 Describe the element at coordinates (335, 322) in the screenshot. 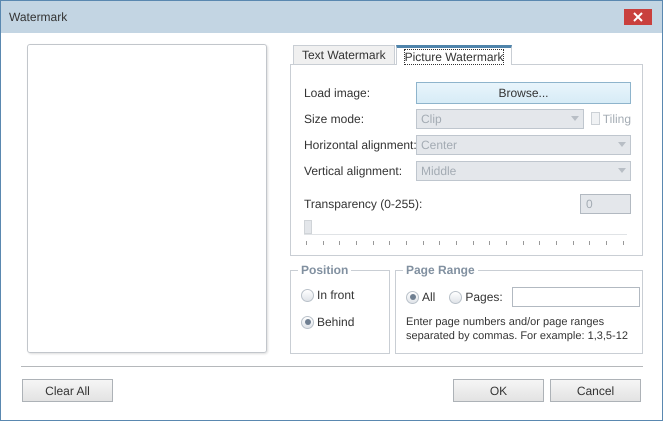

I see `radio-label: Behind` at that location.